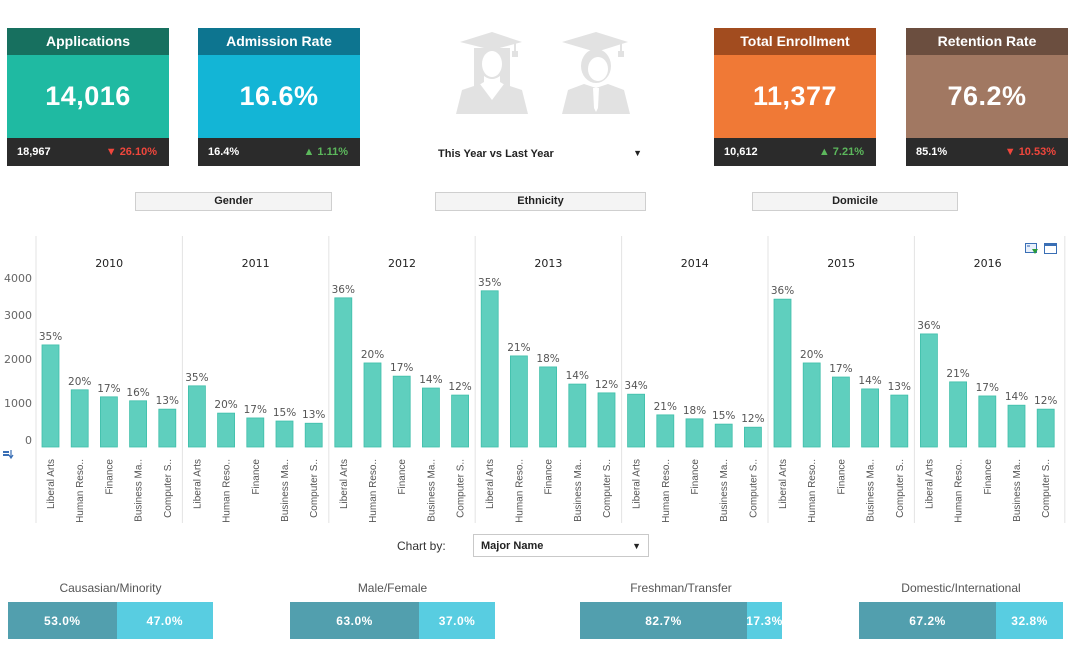 Image resolution: width=1080 pixels, height=660 pixels. Describe the element at coordinates (664, 620) in the screenshot. I see `split-segment-a: 82.7%` at that location.